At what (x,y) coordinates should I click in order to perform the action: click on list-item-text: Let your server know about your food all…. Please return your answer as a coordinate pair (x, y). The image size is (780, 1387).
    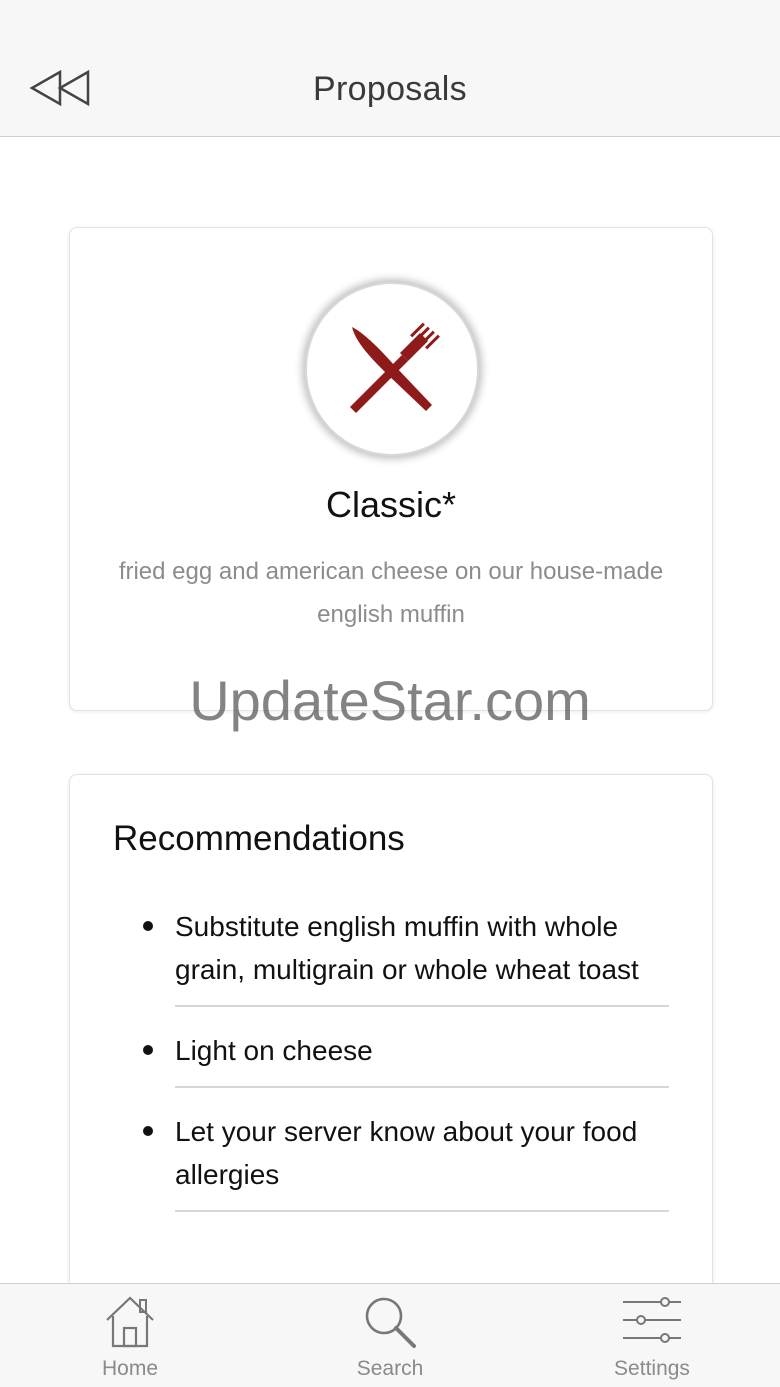
    Looking at the image, I should click on (406, 1153).